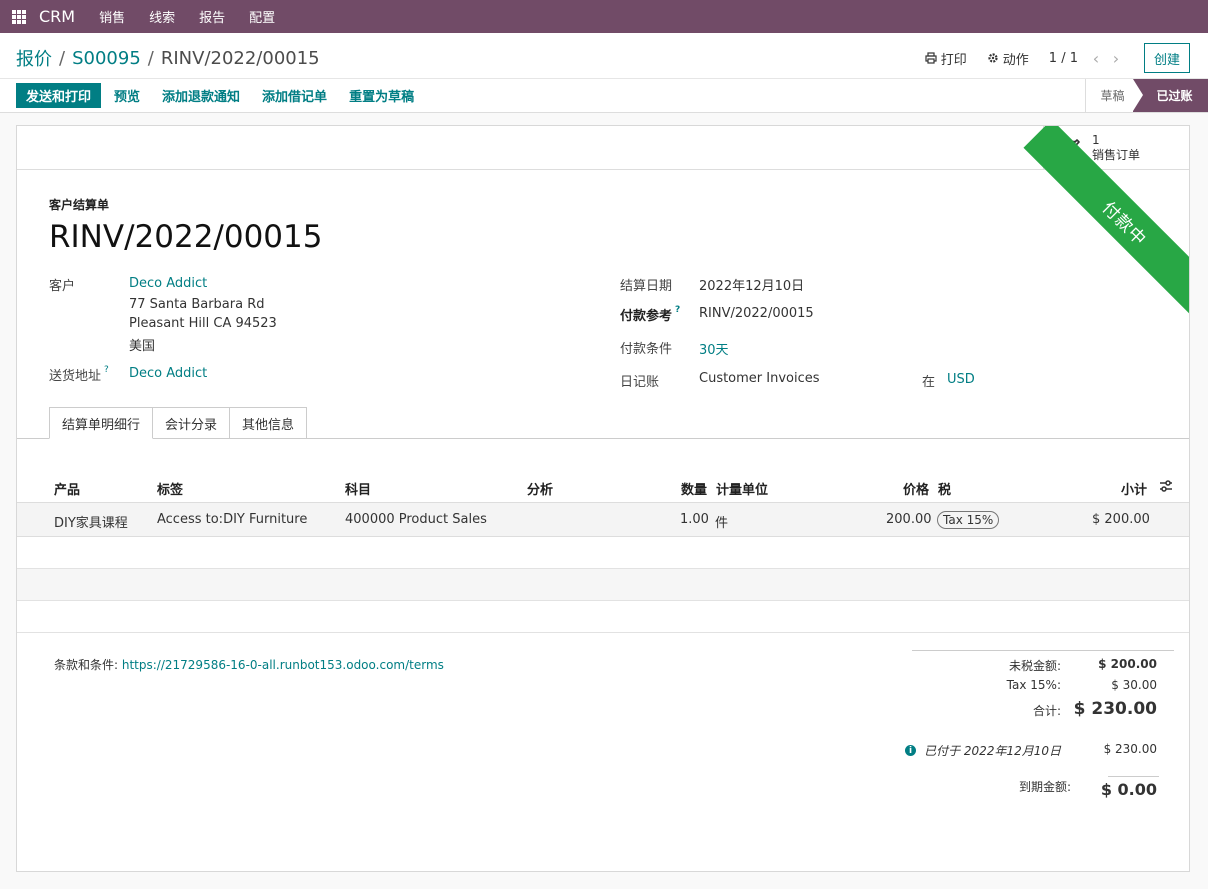 Image resolution: width=1208 pixels, height=889 pixels. I want to click on tab-invoice-lines: 结算单明细行, so click(101, 423).